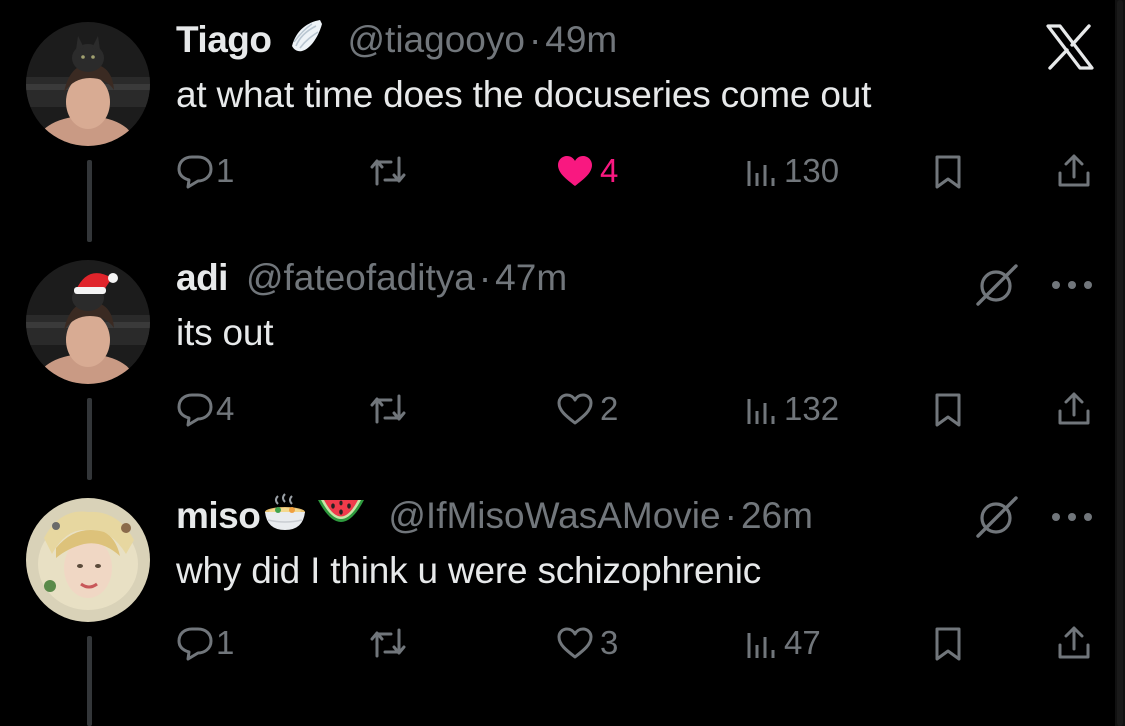  Describe the element at coordinates (802, 642) in the screenshot. I see `view-count: 47` at that location.